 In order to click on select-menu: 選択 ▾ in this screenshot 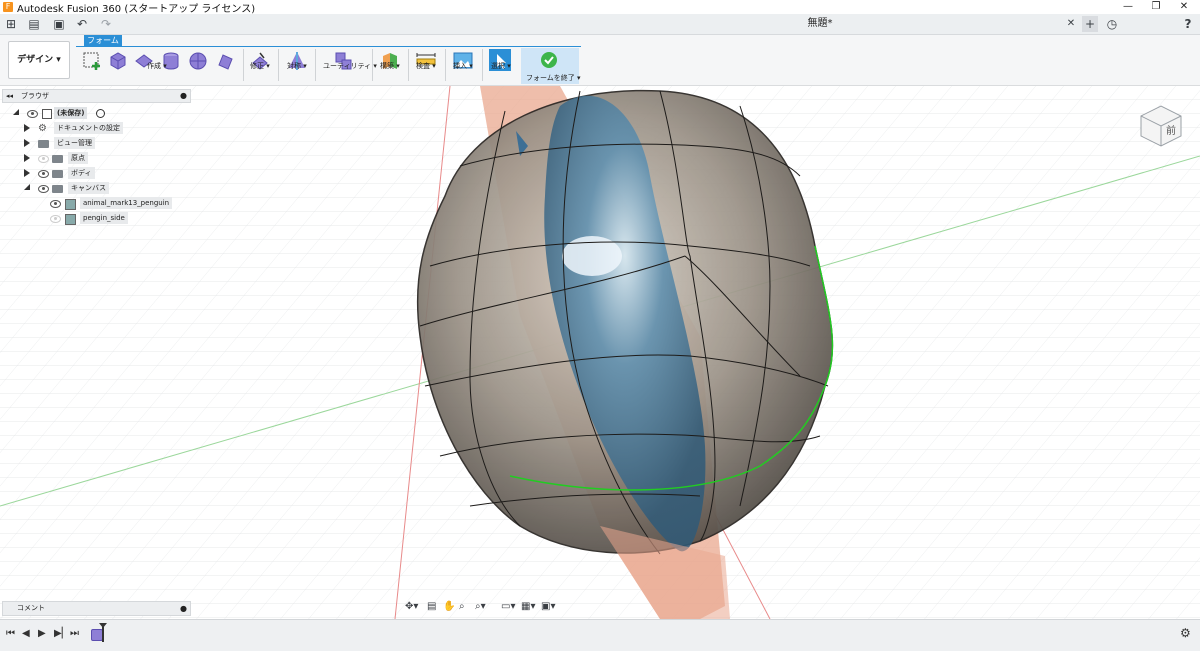, I will do `click(501, 66)`.